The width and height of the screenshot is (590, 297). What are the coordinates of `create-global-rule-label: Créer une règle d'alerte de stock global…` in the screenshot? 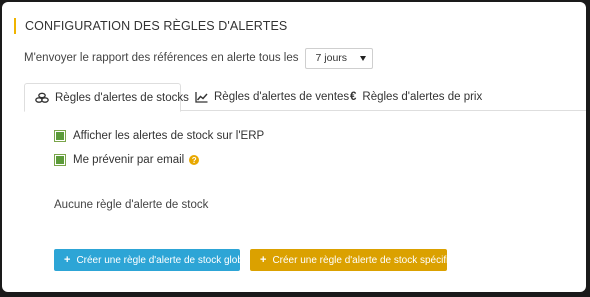 It's located at (166, 260).